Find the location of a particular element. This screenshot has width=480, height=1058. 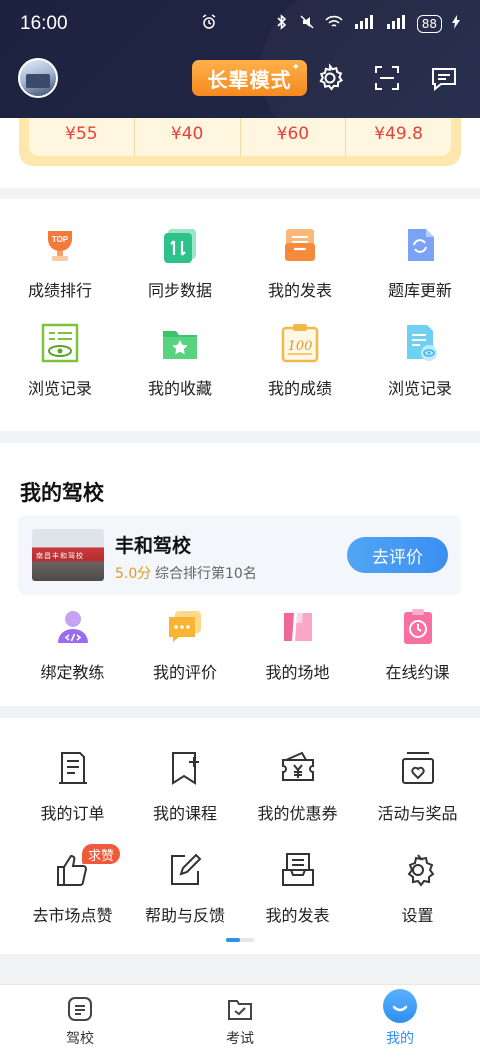

coupon-yen-icon is located at coordinates (298, 768).